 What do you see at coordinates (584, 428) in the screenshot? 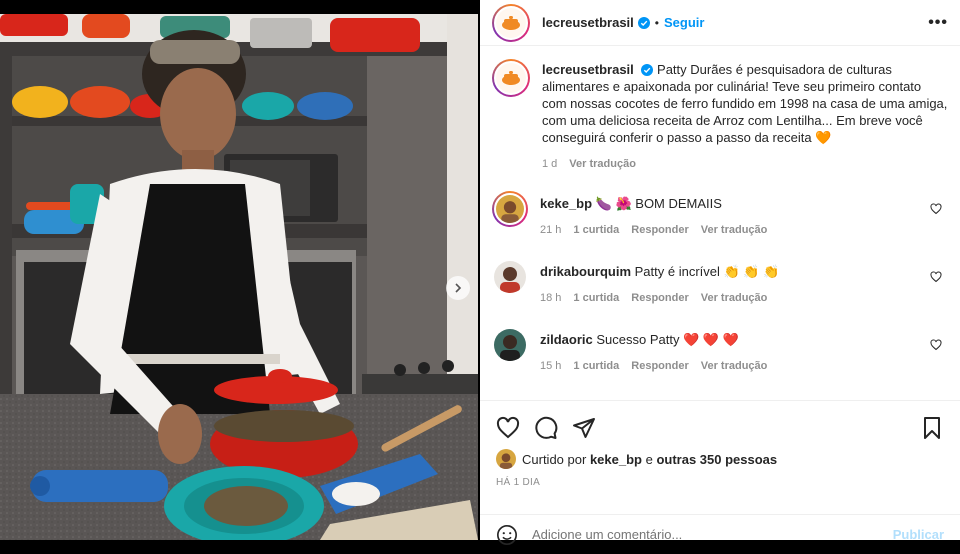
I see `share-icon` at bounding box center [584, 428].